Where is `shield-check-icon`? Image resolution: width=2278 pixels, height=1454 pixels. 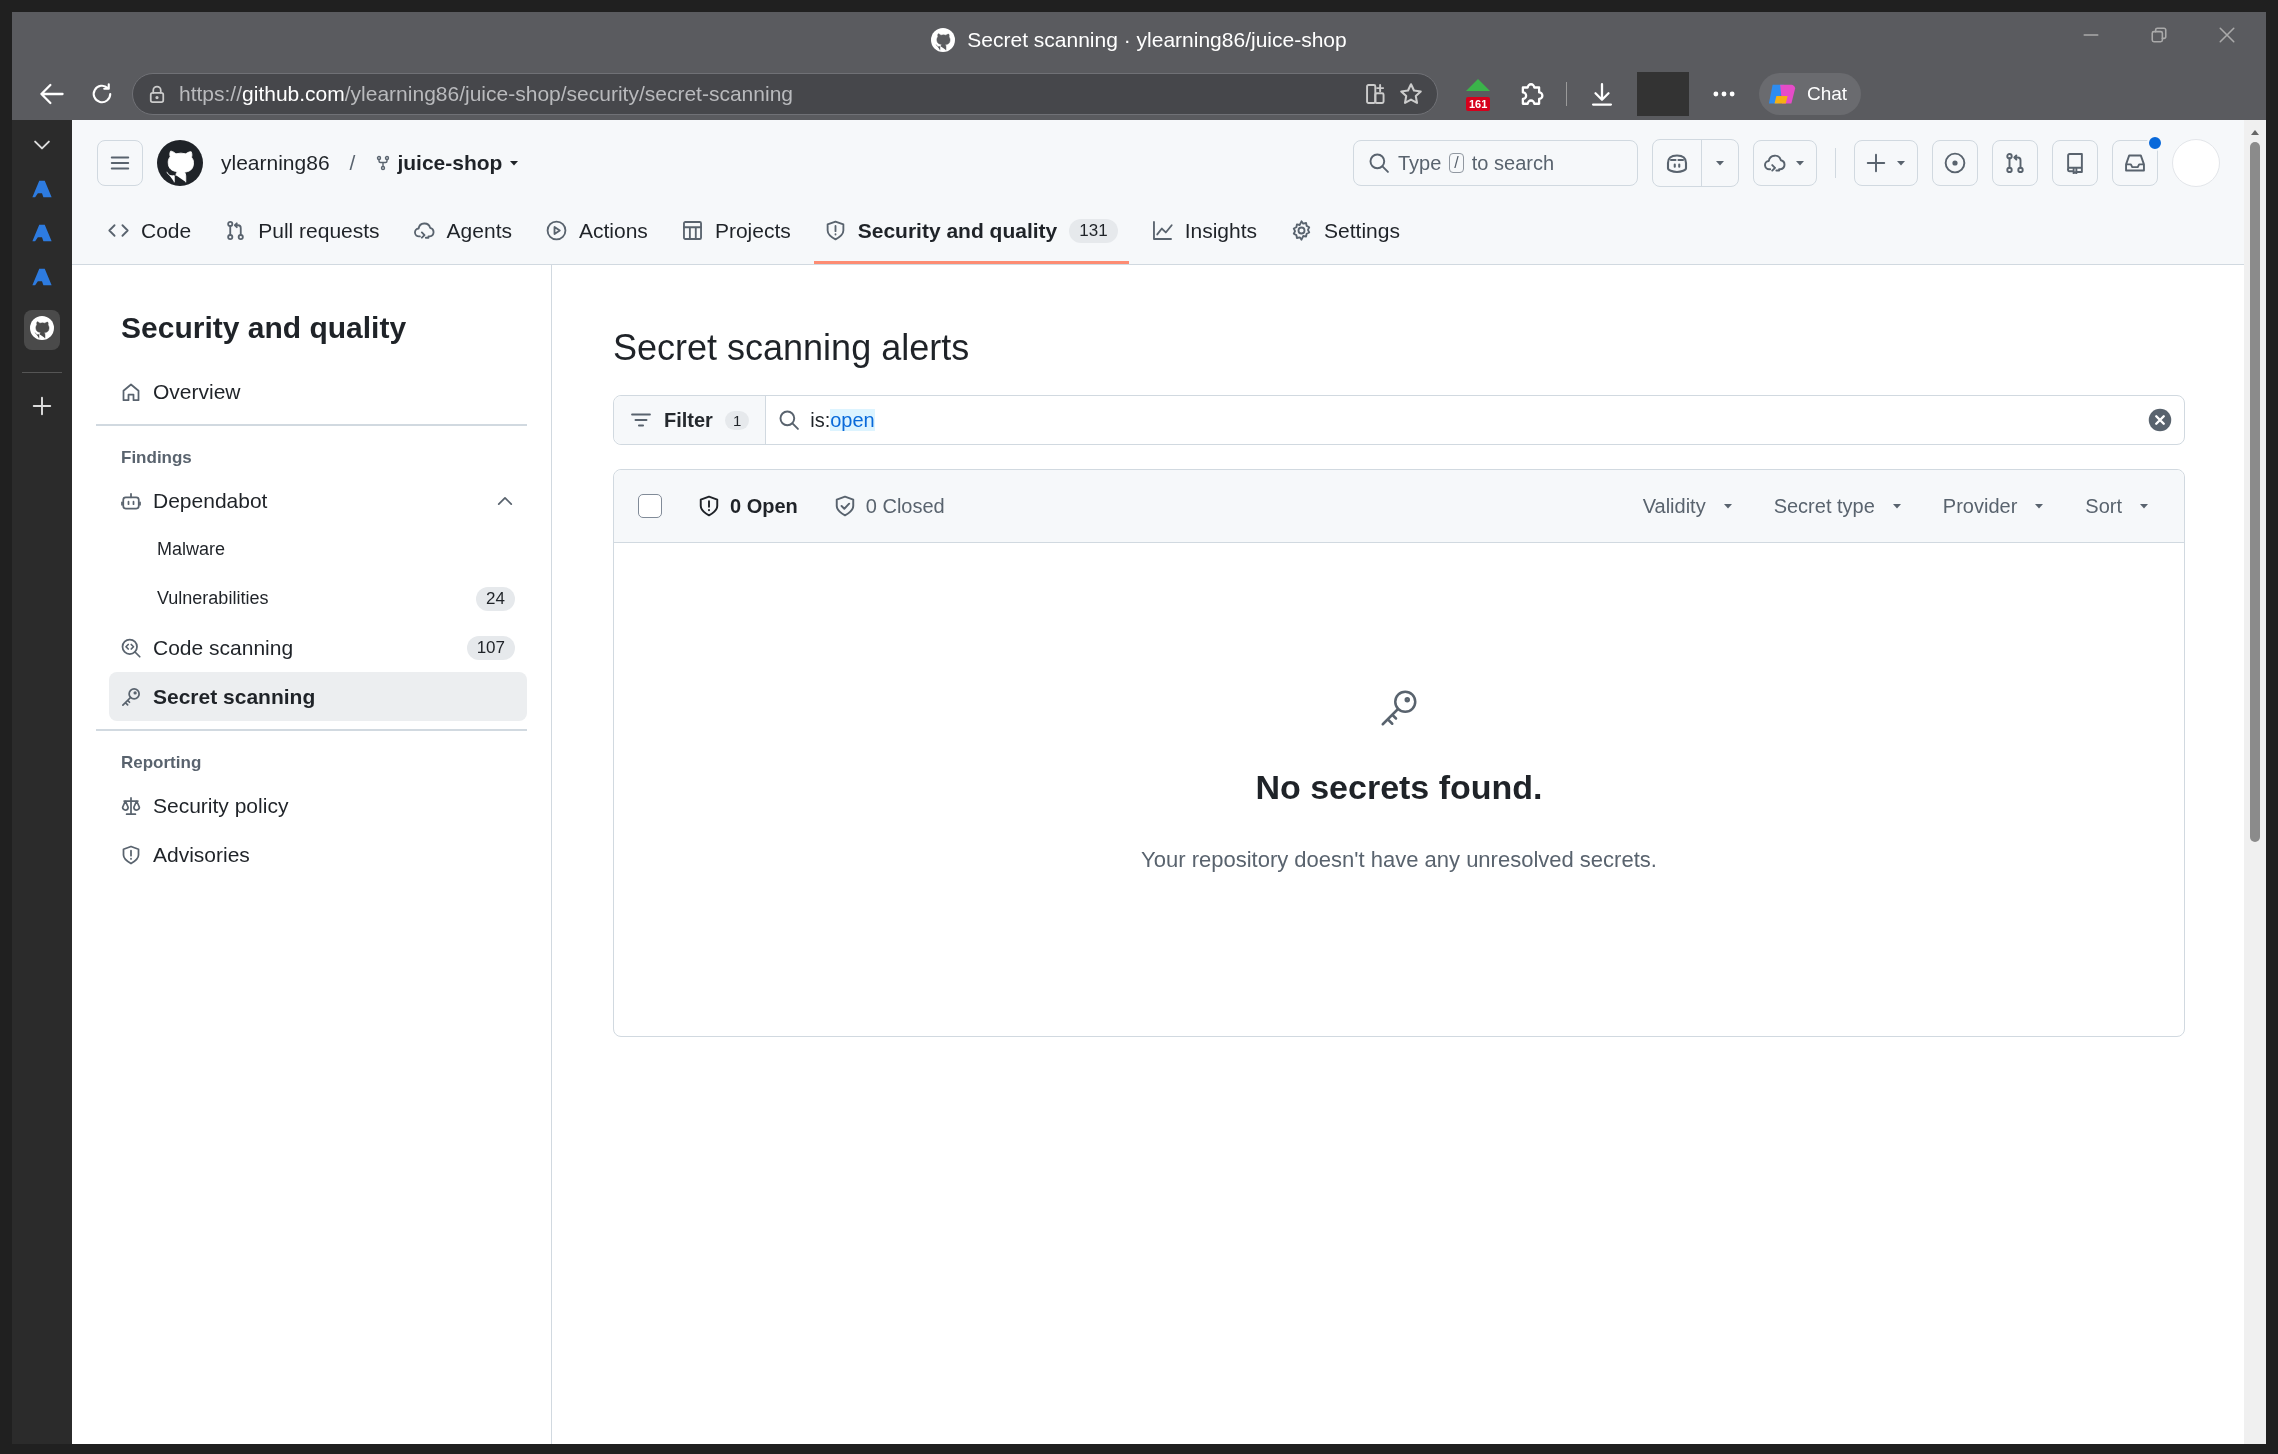 shield-check-icon is located at coordinates (844, 506).